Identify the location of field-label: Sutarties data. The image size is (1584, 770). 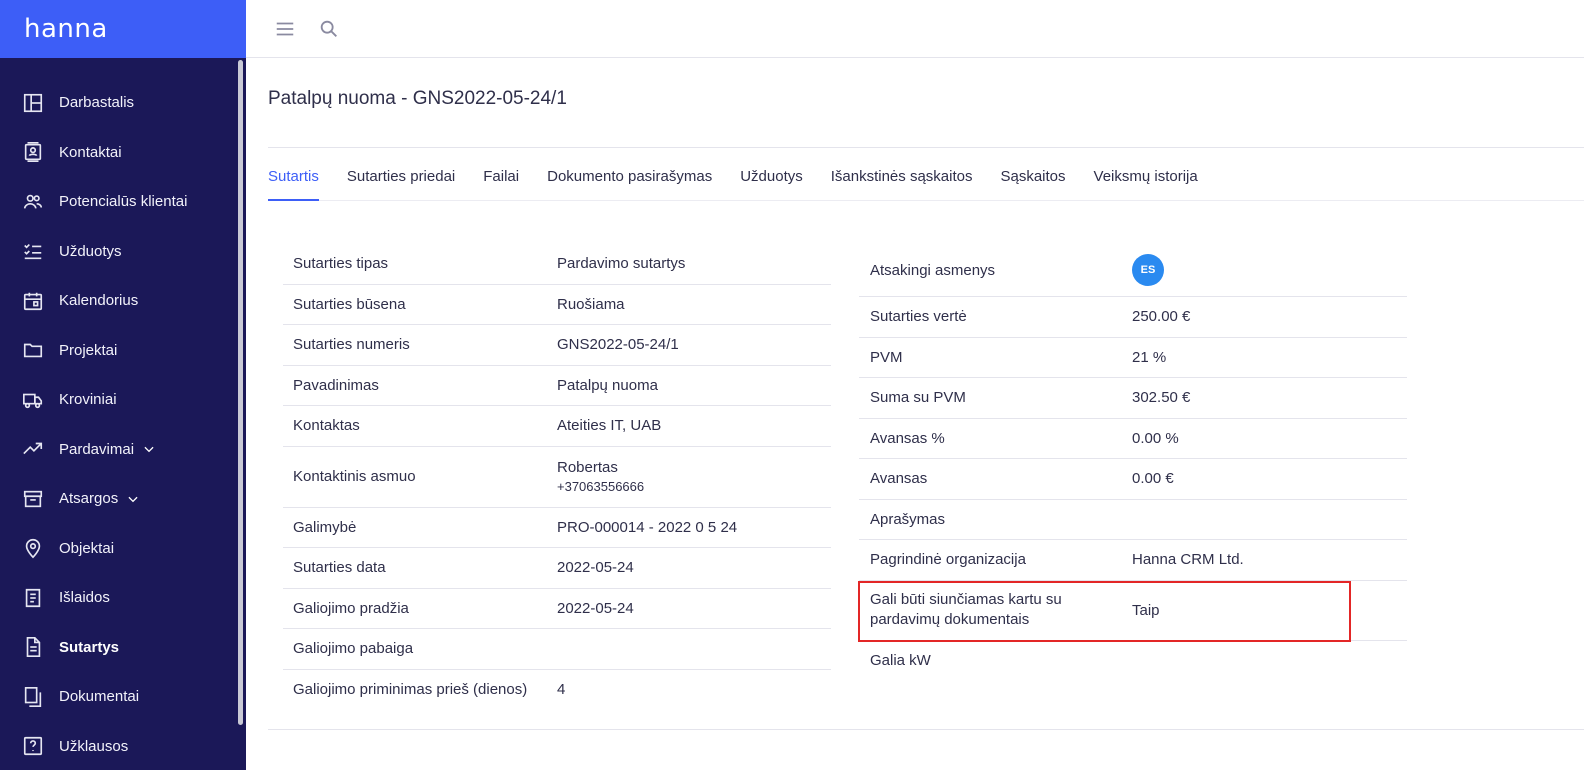
(339, 568).